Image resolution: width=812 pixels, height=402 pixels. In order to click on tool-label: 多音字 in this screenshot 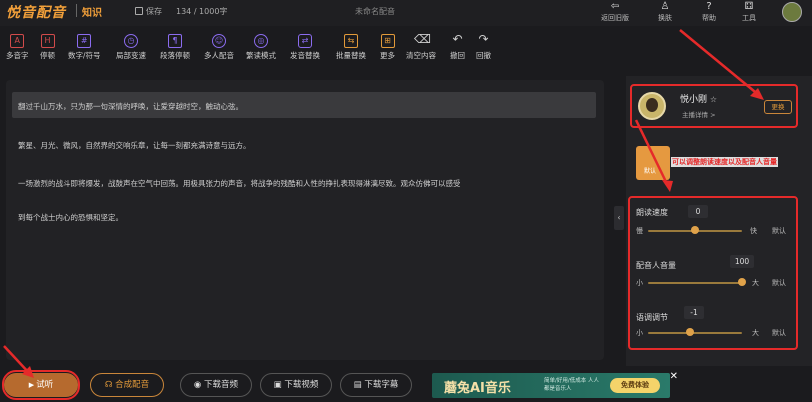, I will do `click(17, 55)`.